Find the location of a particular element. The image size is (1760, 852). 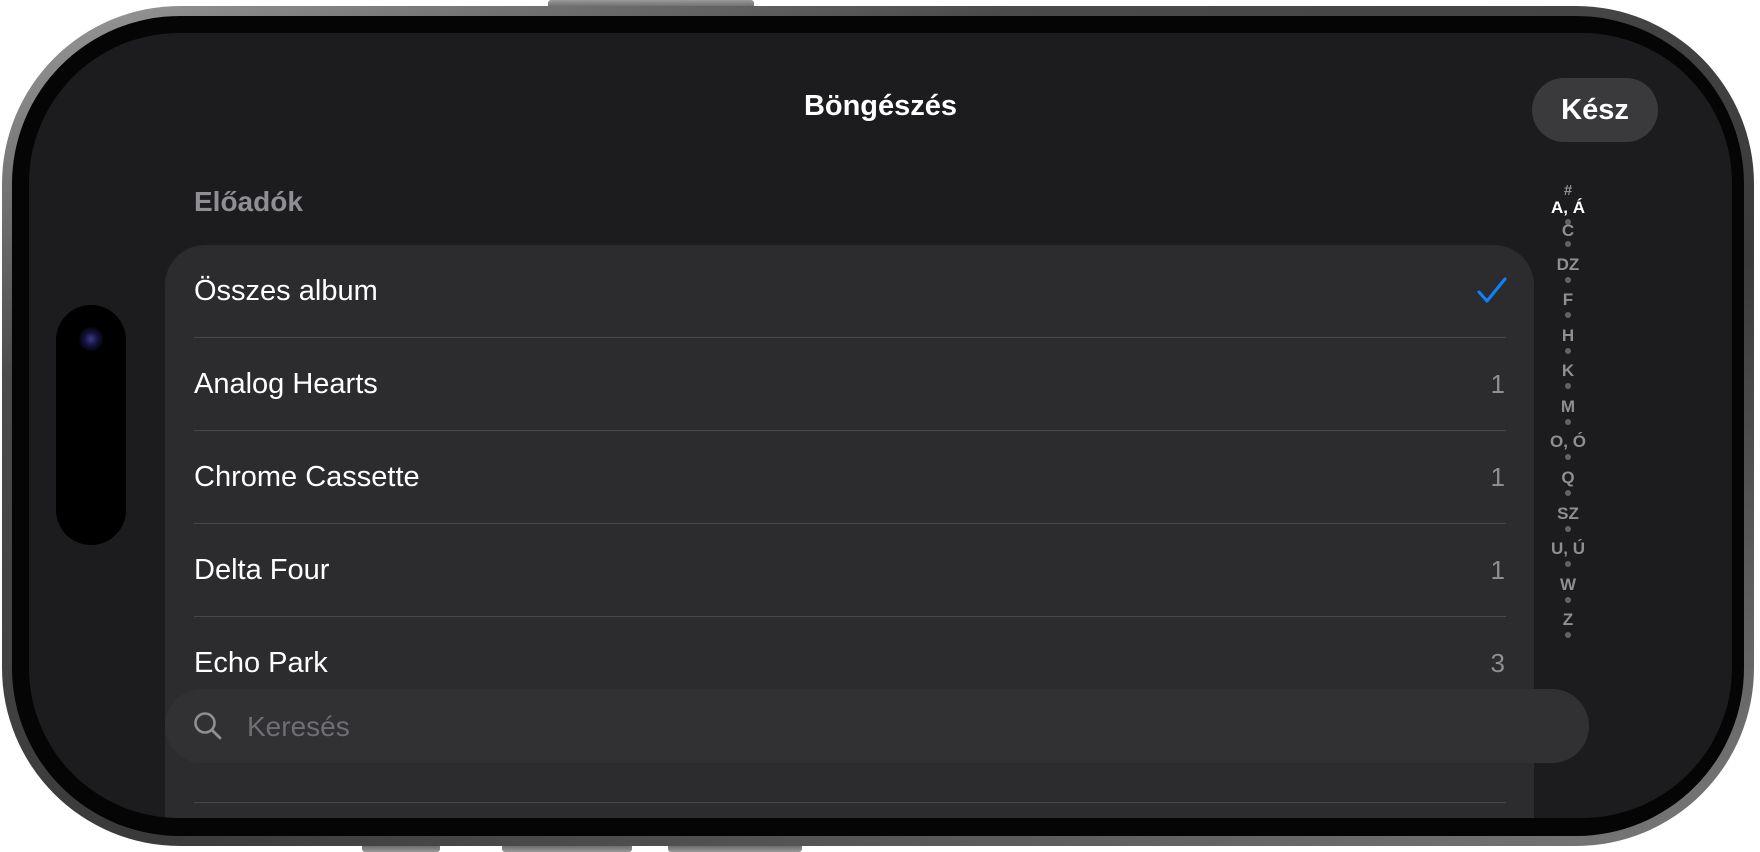

index-letter: M is located at coordinates (1568, 407).